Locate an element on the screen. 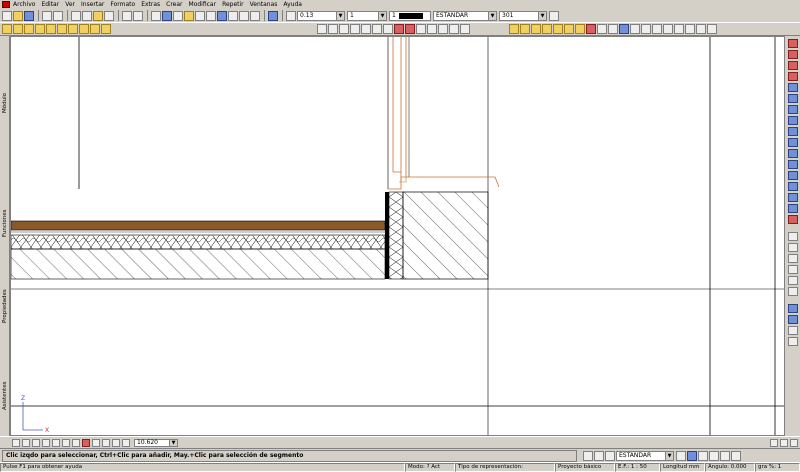  copy-icon is located at coordinates (87, 15).